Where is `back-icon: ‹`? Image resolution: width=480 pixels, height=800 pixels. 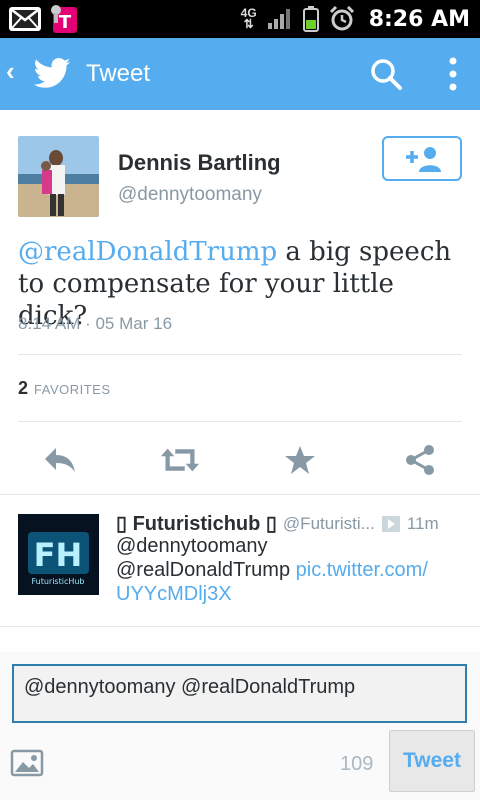
back-icon: ‹ is located at coordinates (10, 71).